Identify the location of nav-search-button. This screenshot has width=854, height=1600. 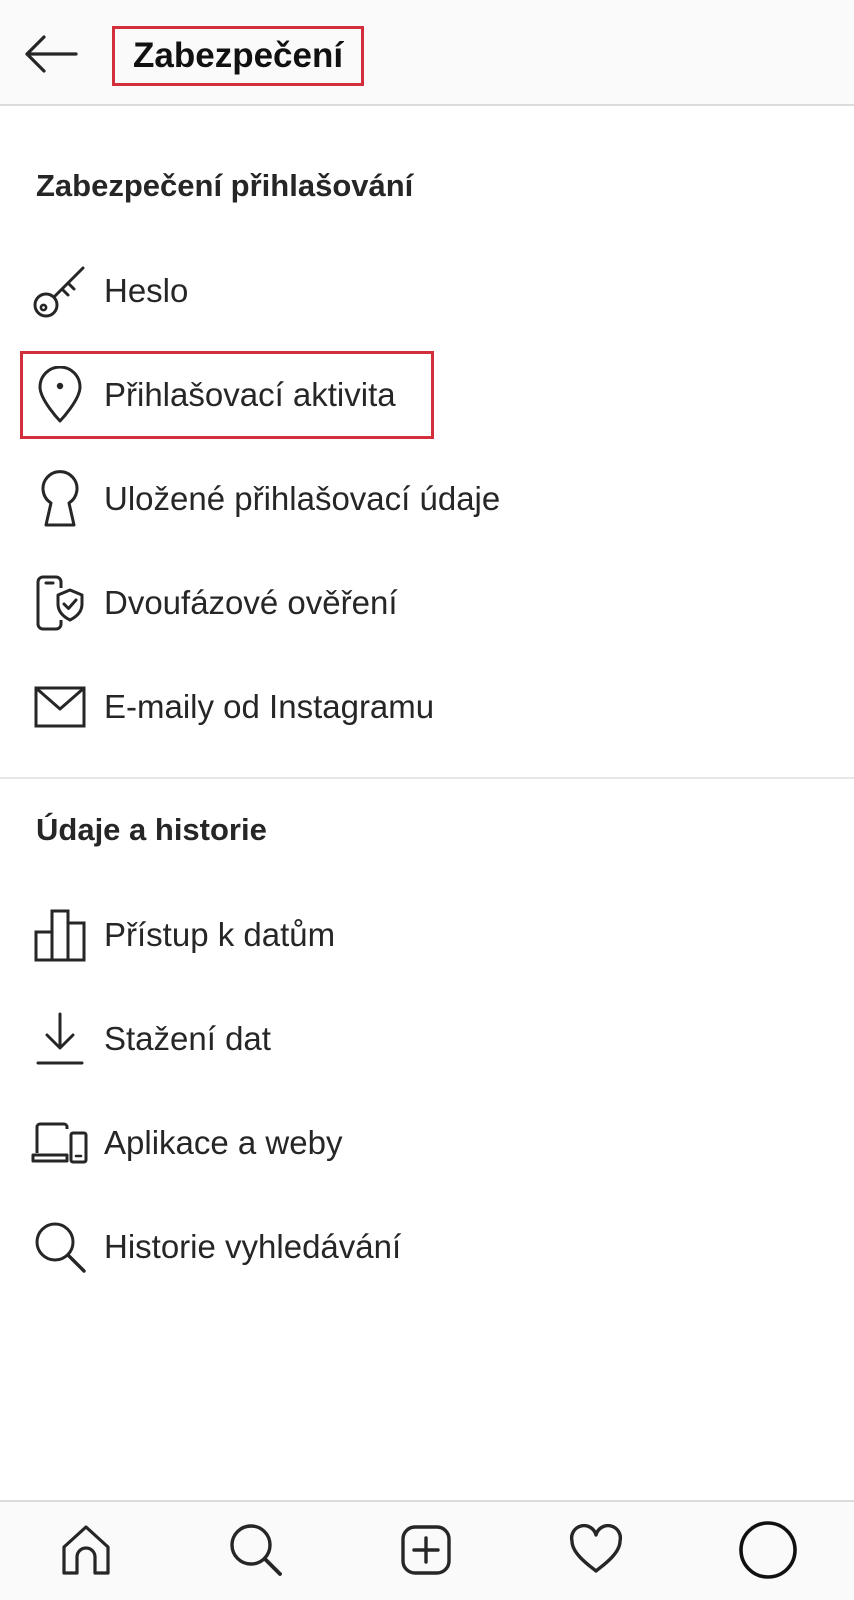
(256, 1550).